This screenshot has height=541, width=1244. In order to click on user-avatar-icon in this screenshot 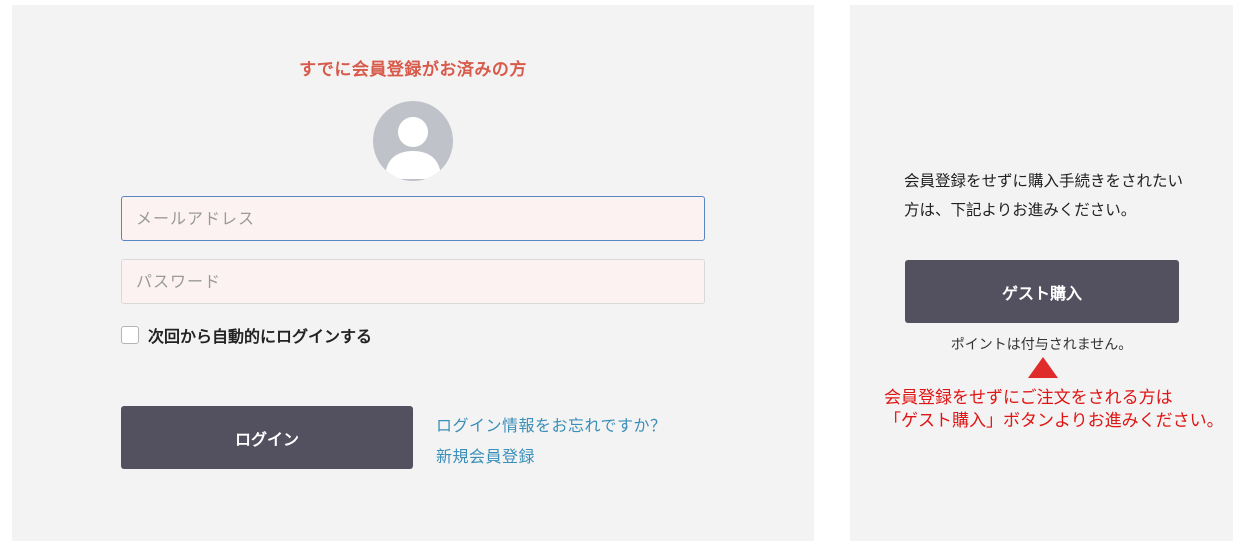, I will do `click(413, 141)`.